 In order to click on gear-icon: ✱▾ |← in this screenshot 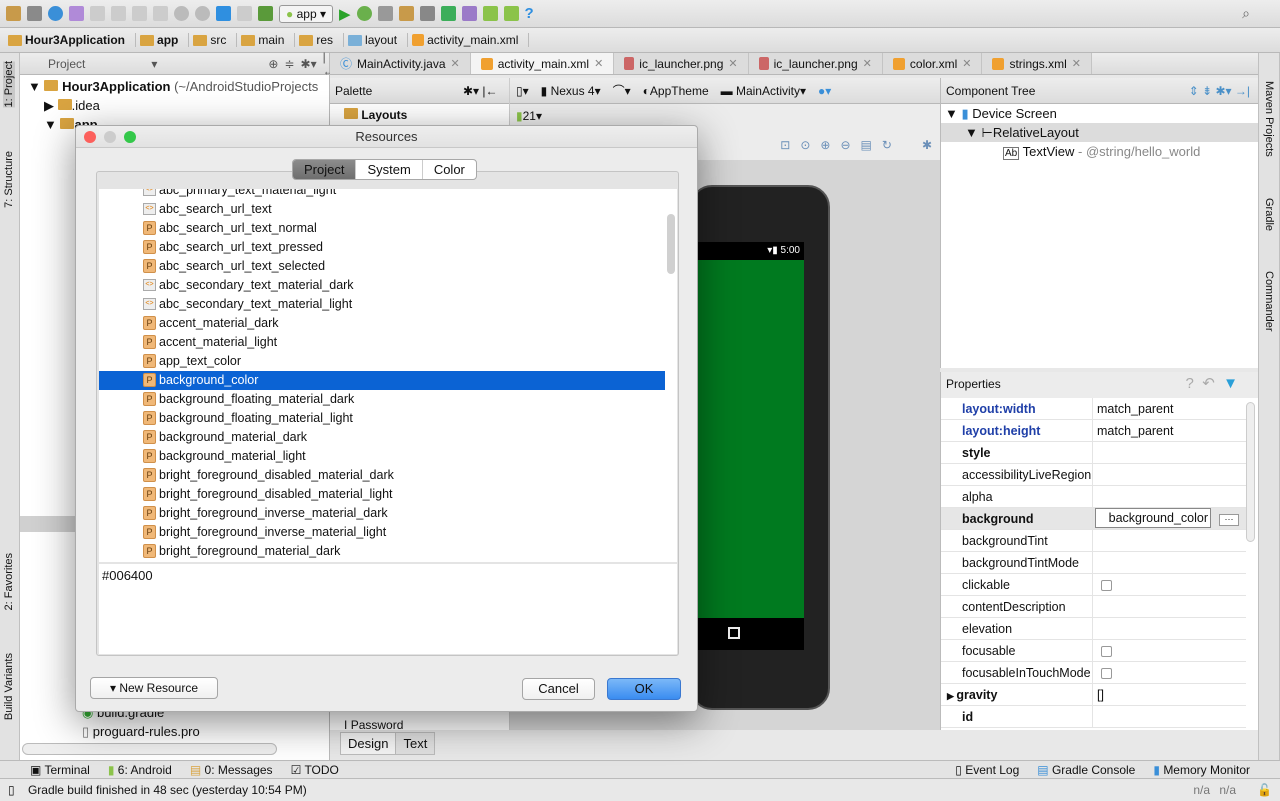, I will do `click(480, 91)`.